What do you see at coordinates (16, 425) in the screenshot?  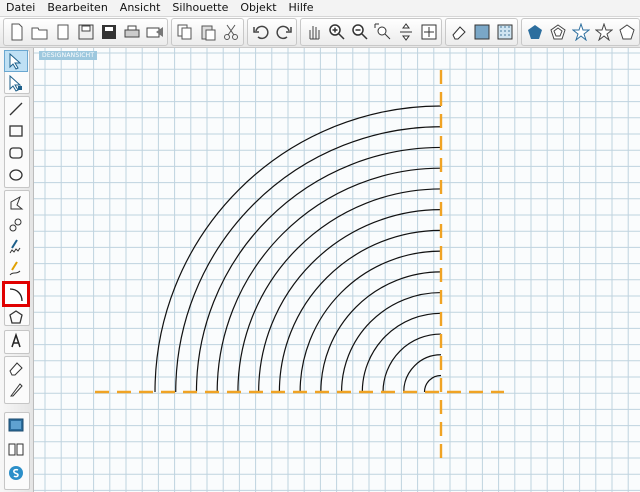 I see `show-cut-area-icon` at bounding box center [16, 425].